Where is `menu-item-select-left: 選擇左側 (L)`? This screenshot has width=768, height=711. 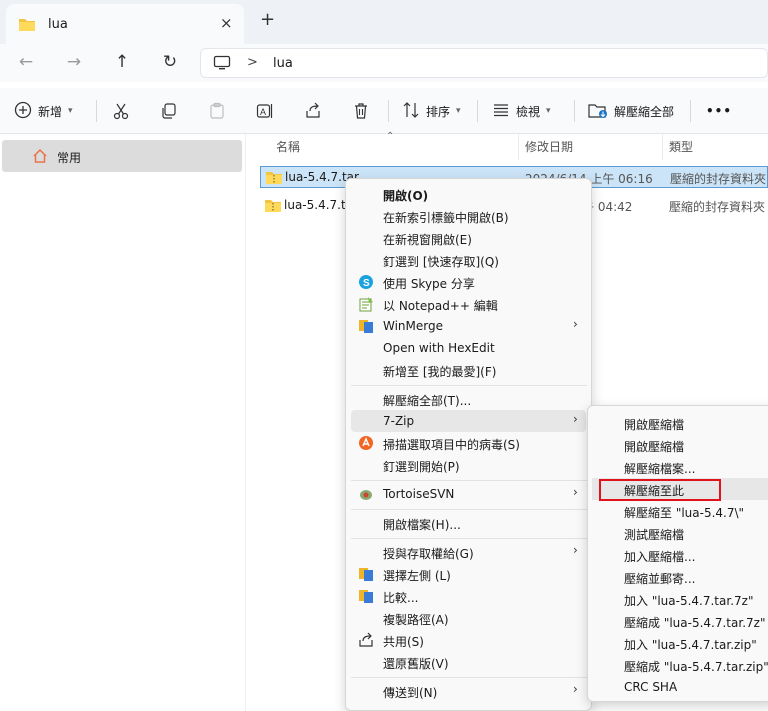 menu-item-select-left: 選擇左側 (L) is located at coordinates (468, 574).